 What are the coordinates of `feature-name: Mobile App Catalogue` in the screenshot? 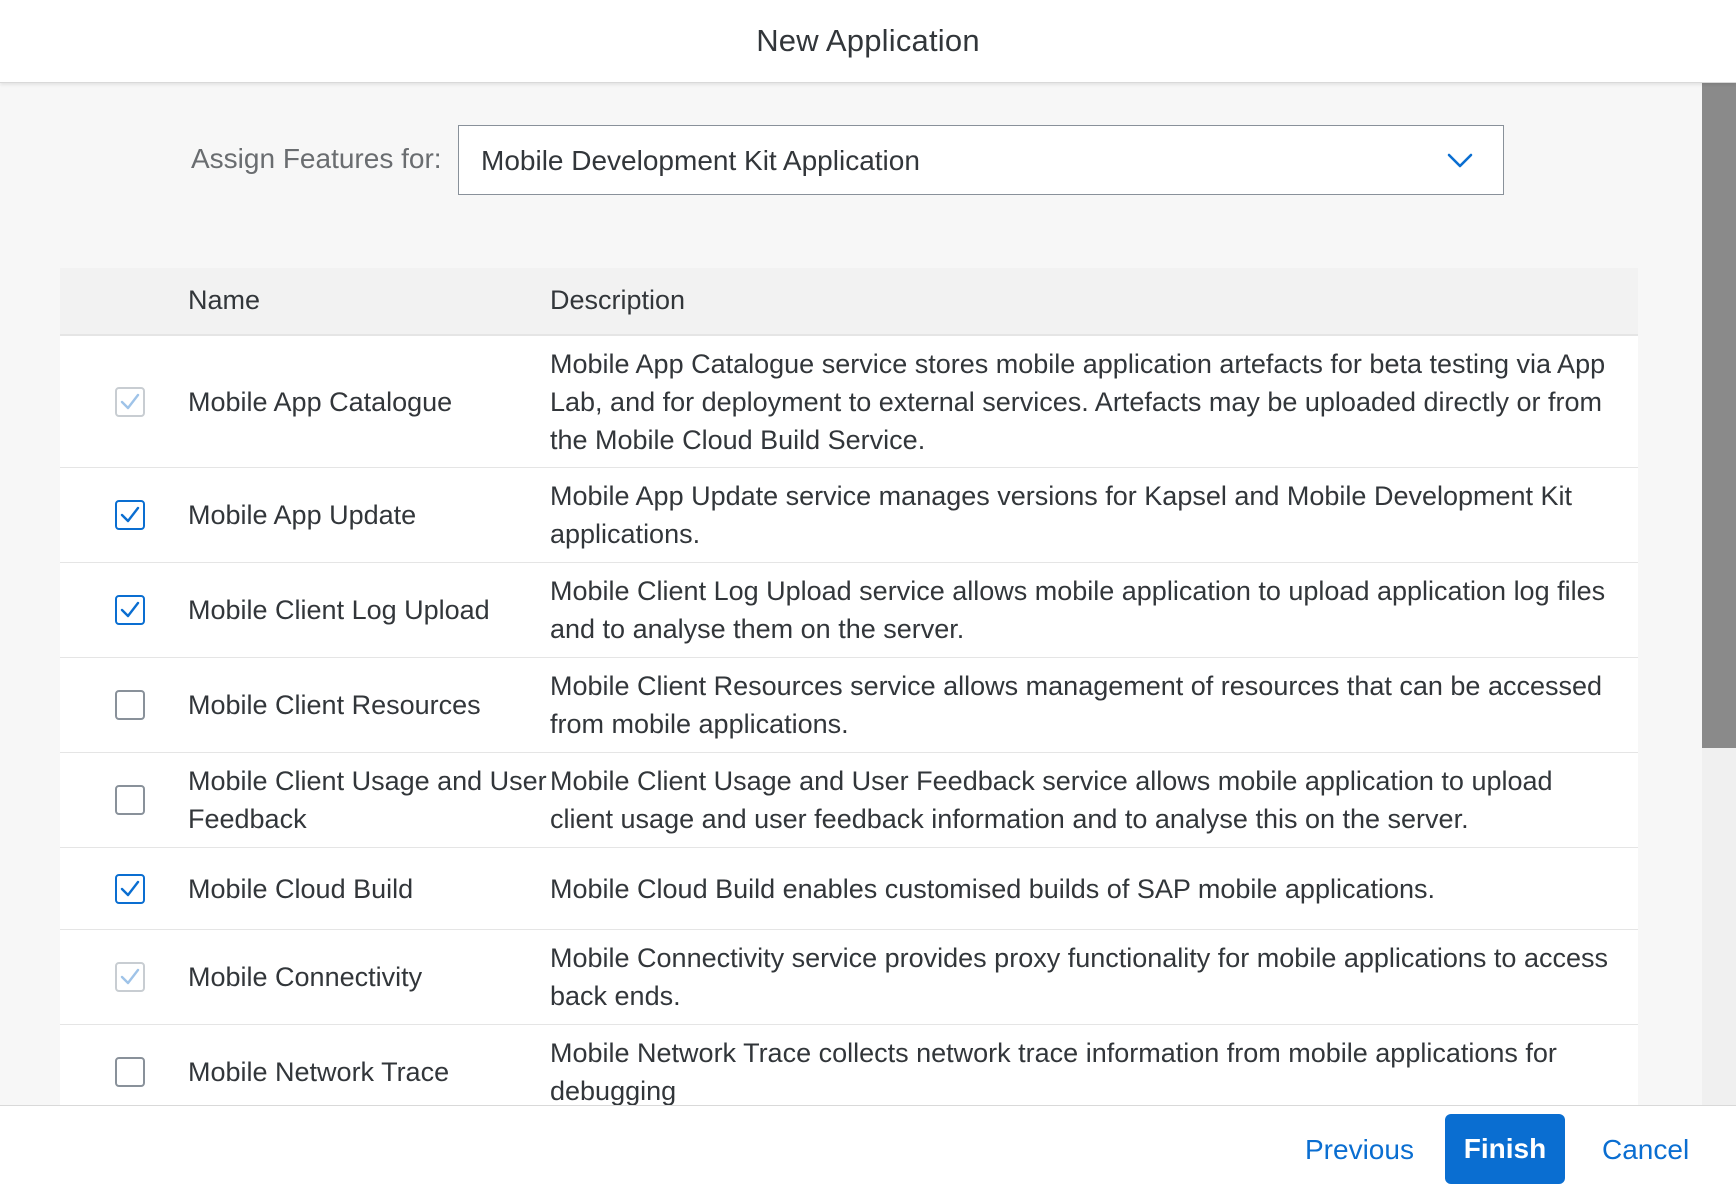 It's located at (320, 401).